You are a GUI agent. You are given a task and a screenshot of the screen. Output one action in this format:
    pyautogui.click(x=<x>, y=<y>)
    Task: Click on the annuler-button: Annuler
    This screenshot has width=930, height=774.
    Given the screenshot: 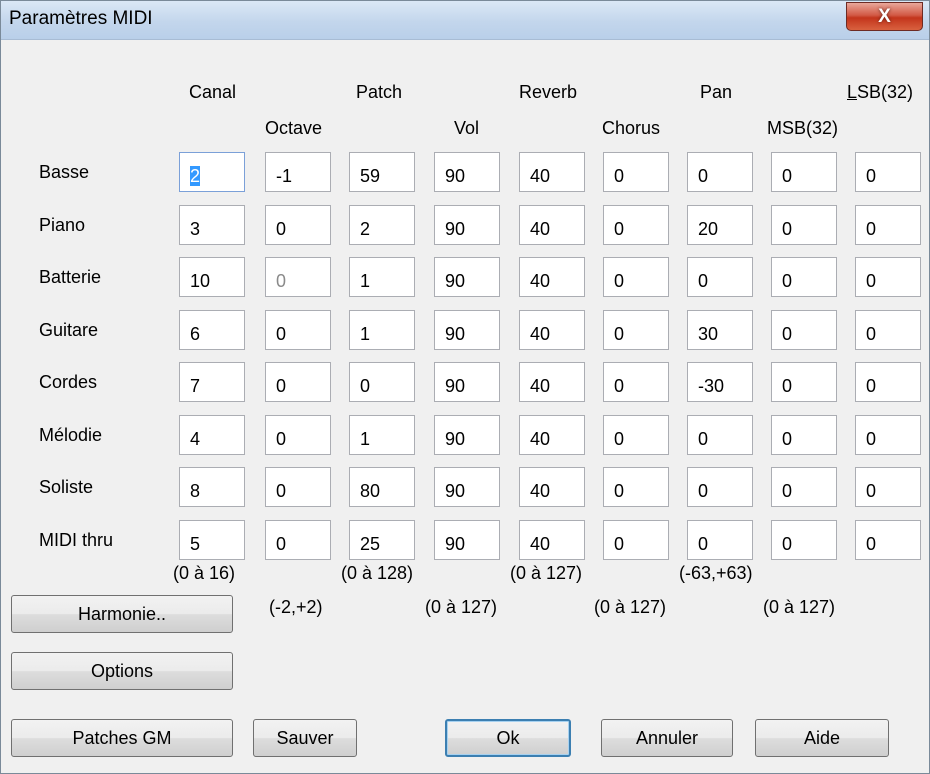 What is the action you would take?
    pyautogui.click(x=667, y=738)
    